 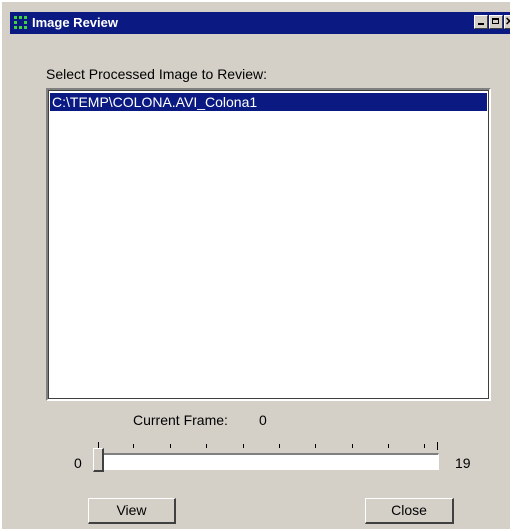 I want to click on close-icon: ✕, so click(x=507, y=22).